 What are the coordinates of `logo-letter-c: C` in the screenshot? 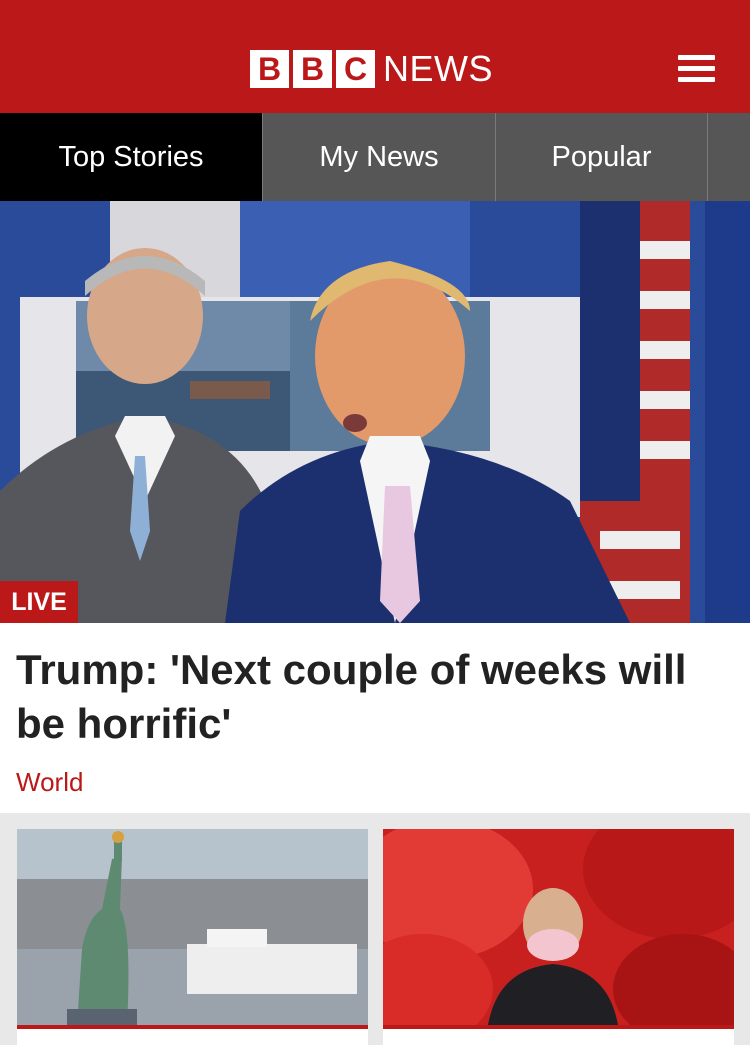 It's located at (355, 69).